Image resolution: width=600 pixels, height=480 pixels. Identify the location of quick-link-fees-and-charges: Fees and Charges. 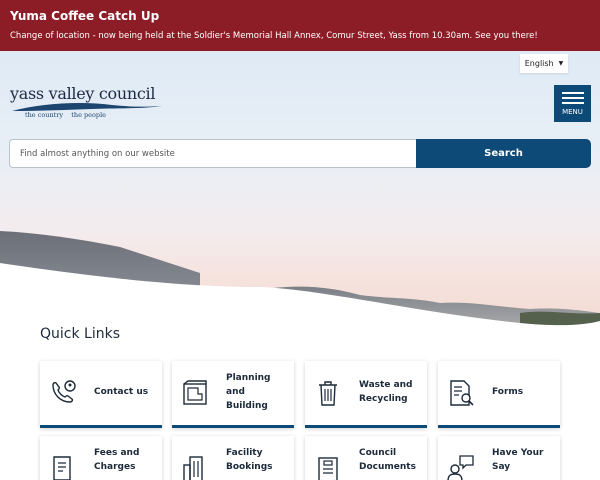
(101, 458).